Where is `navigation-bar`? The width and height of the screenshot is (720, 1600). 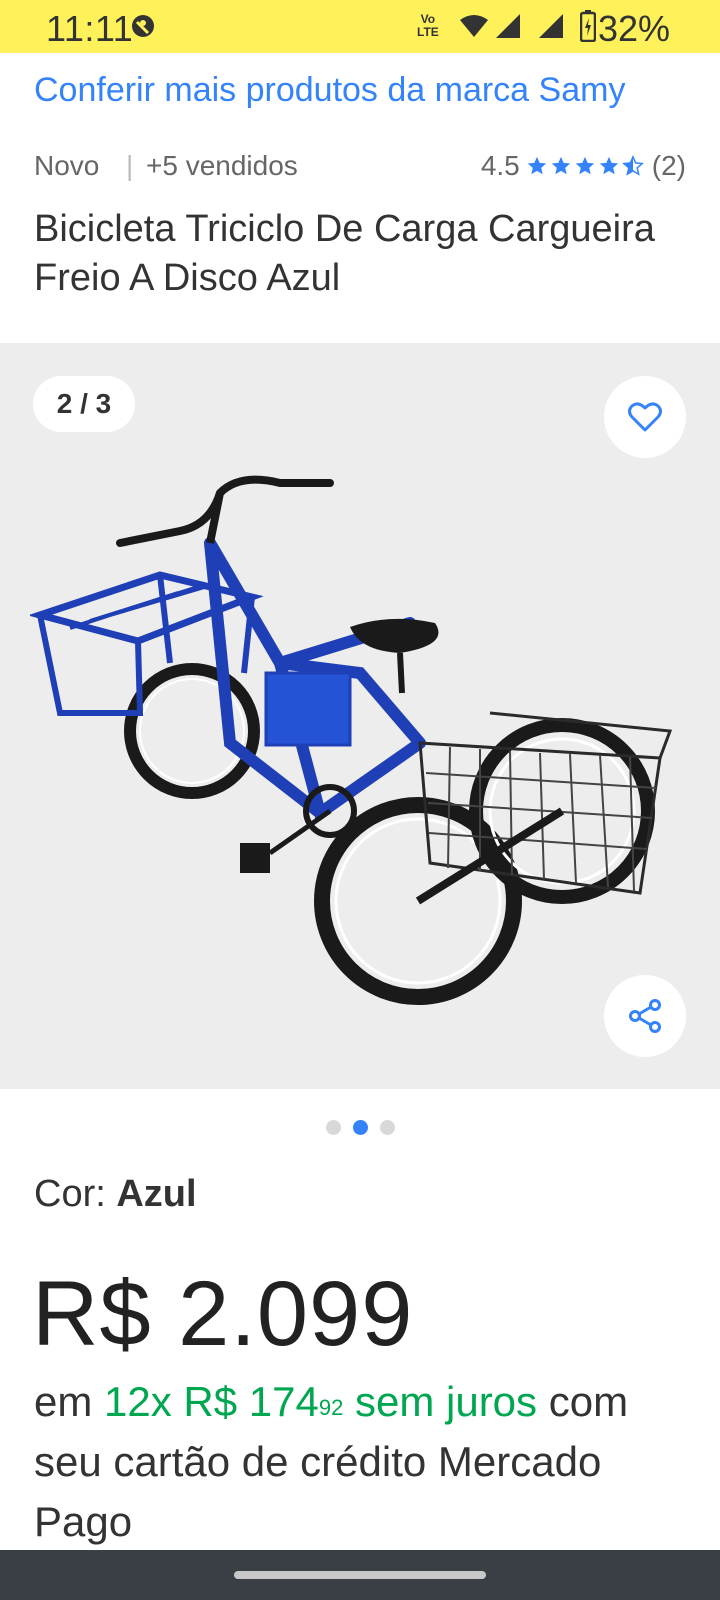 navigation-bar is located at coordinates (360, 1575).